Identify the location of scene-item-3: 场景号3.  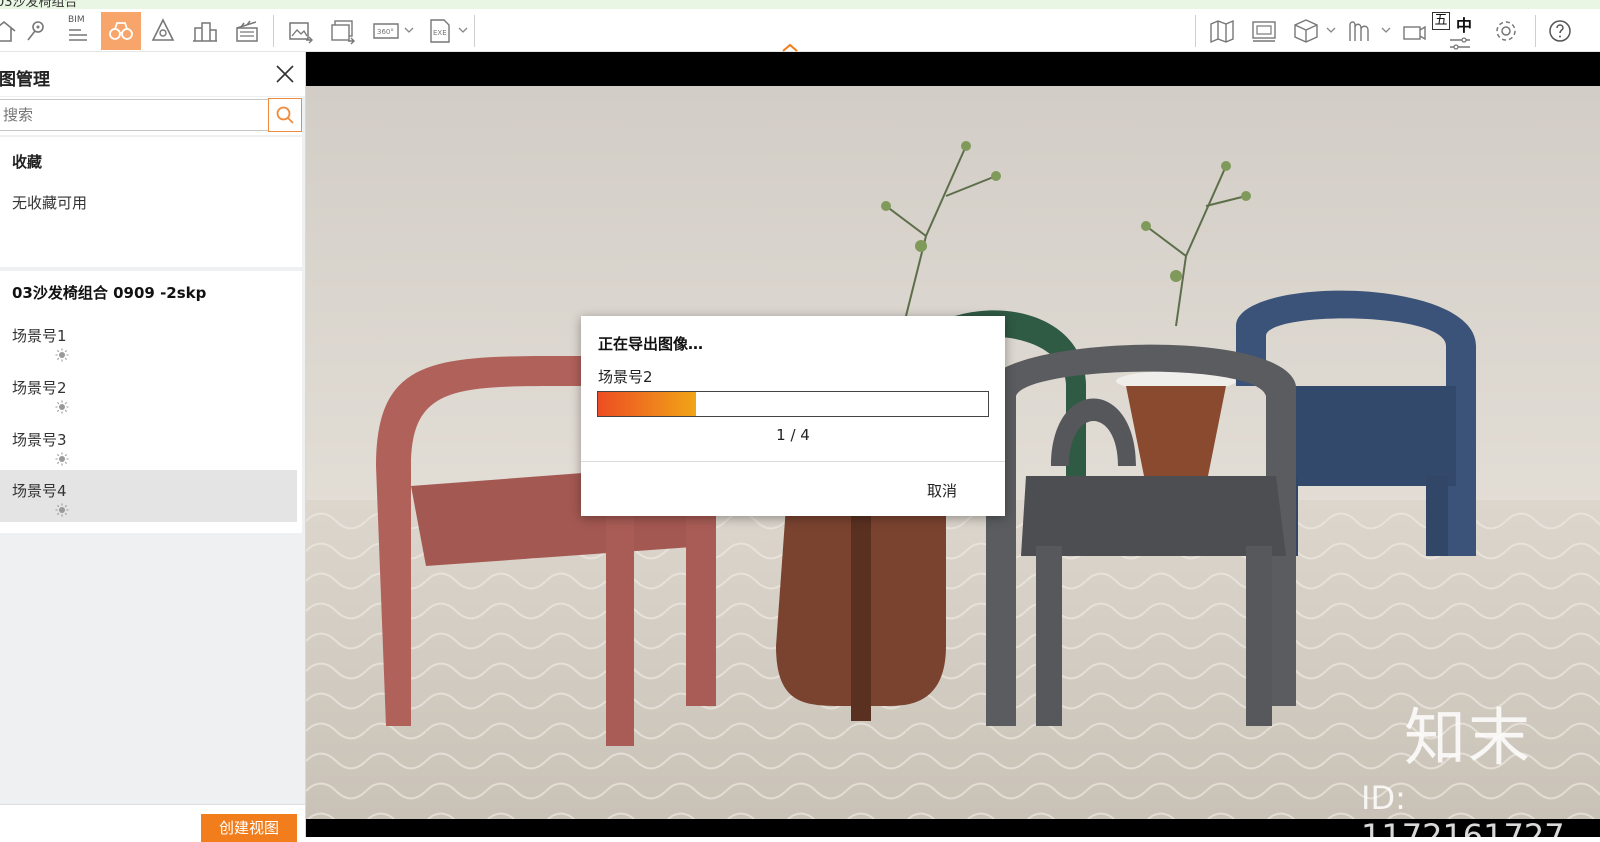
(148, 445).